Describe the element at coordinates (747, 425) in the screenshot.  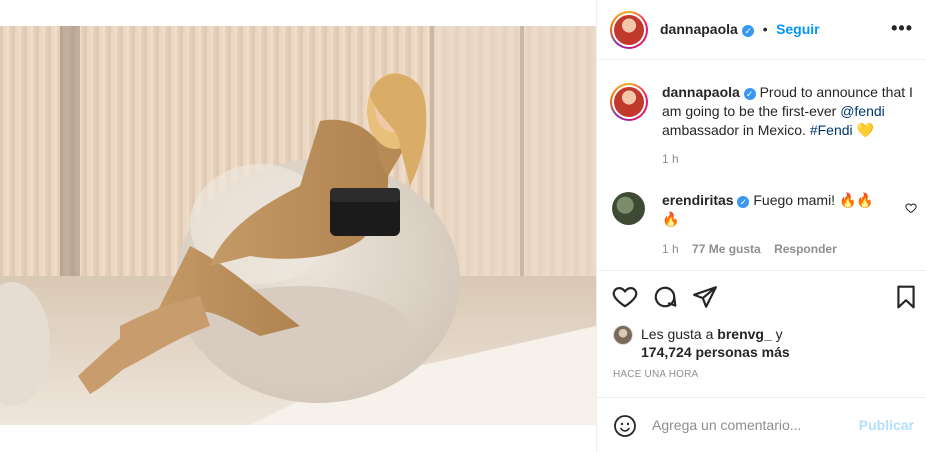
I see `comment-input` at that location.